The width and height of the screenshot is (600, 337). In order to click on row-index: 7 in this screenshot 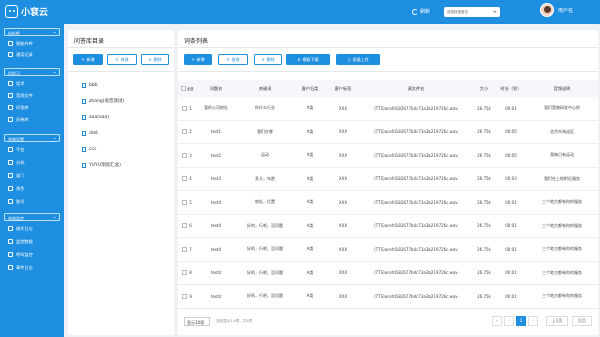, I will do `click(190, 249)`.